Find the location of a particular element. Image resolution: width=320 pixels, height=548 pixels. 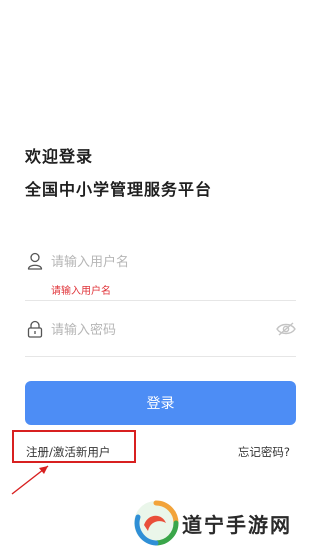

watermark-text: 道宁手游网 is located at coordinates (237, 525).